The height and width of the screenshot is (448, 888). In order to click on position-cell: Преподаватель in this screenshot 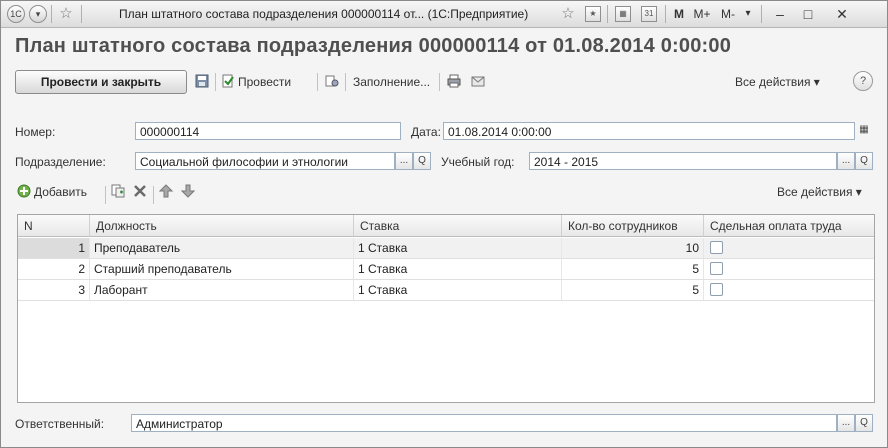, I will do `click(222, 248)`.